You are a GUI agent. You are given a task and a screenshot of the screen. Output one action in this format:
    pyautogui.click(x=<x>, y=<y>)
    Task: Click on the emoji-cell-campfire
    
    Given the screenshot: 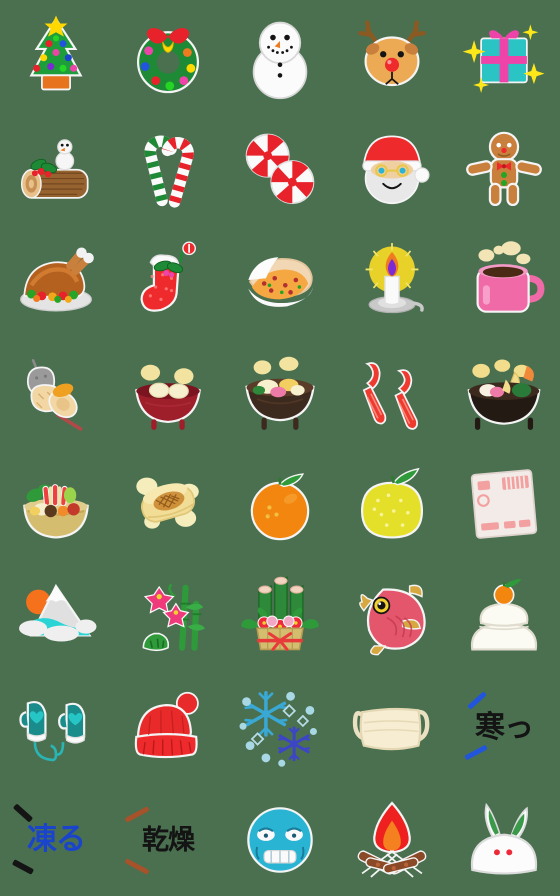 What is the action you would take?
    pyautogui.click(x=392, y=840)
    